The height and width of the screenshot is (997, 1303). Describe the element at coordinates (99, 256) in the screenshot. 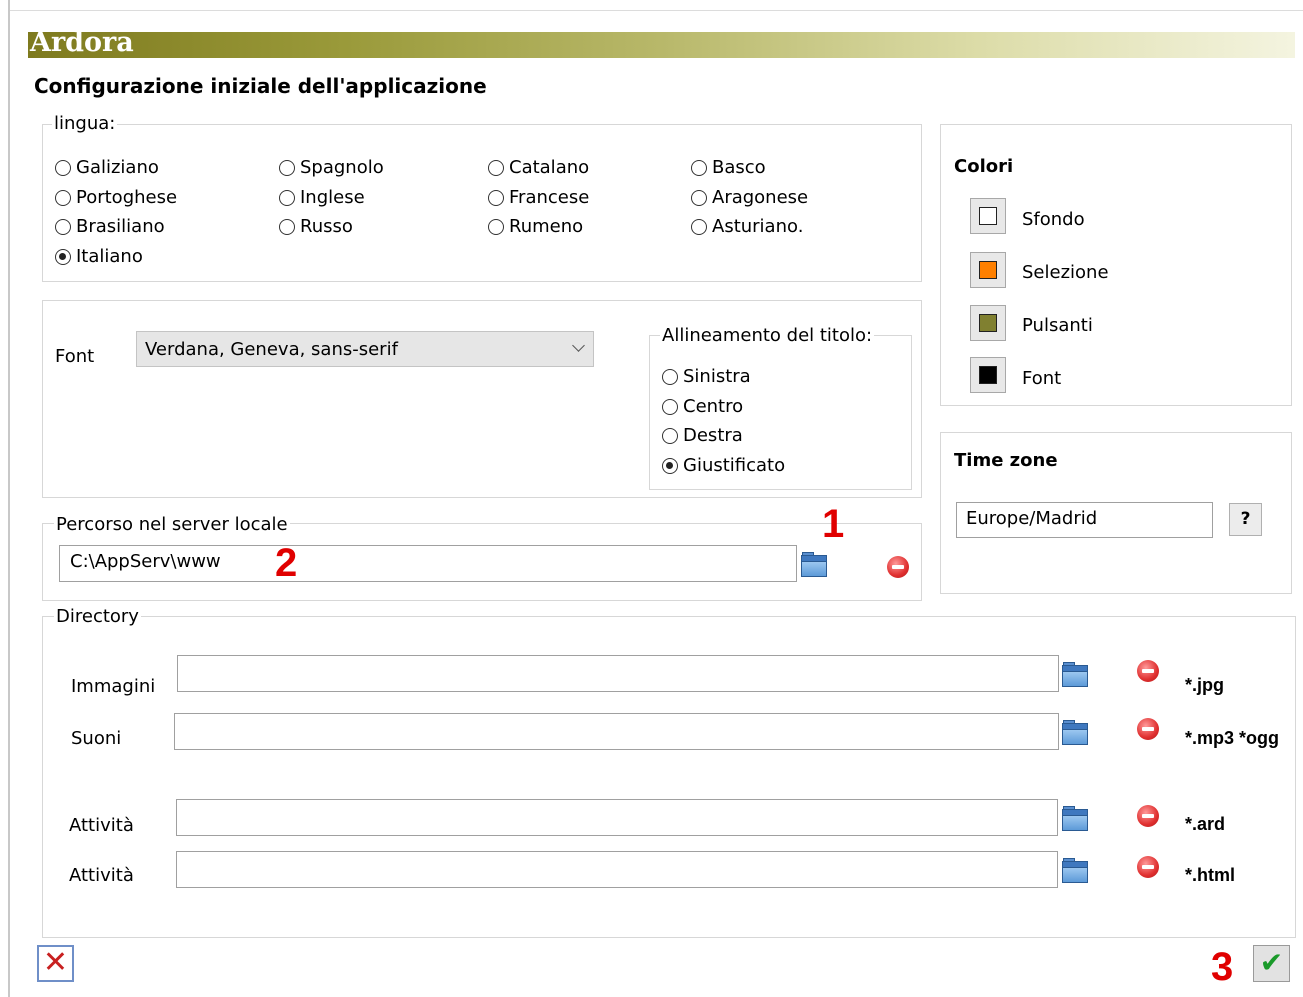

I see `radio-italiano: Italiano` at that location.